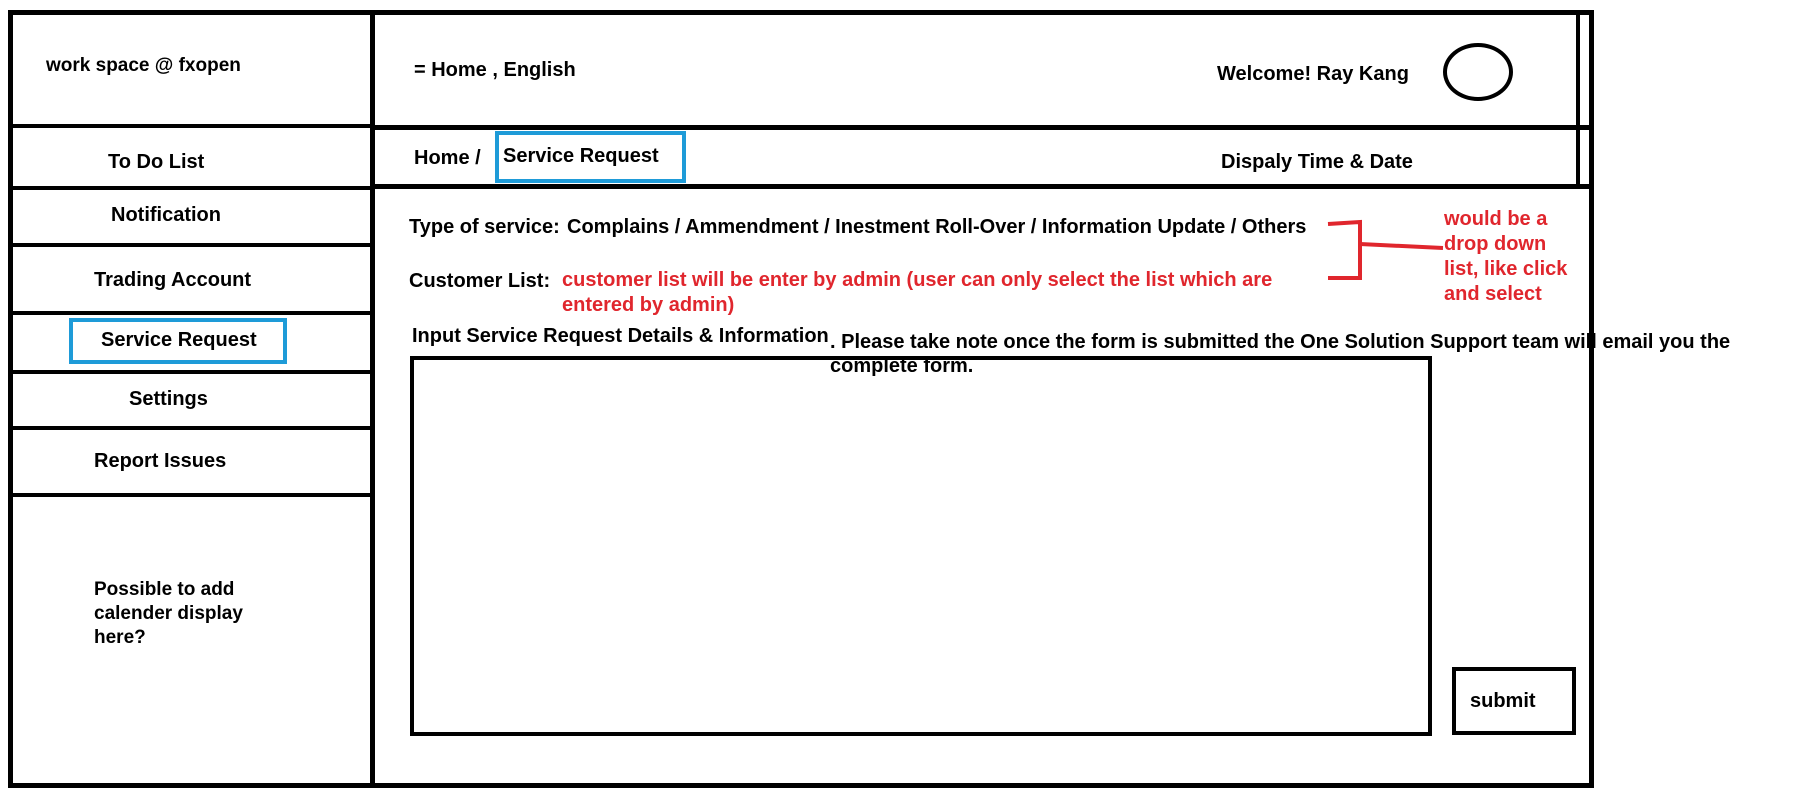 Image resolution: width=1806 pixels, height=797 pixels. I want to click on calendar-placeholder-note: Possible to add calender display here?, so click(168, 613).